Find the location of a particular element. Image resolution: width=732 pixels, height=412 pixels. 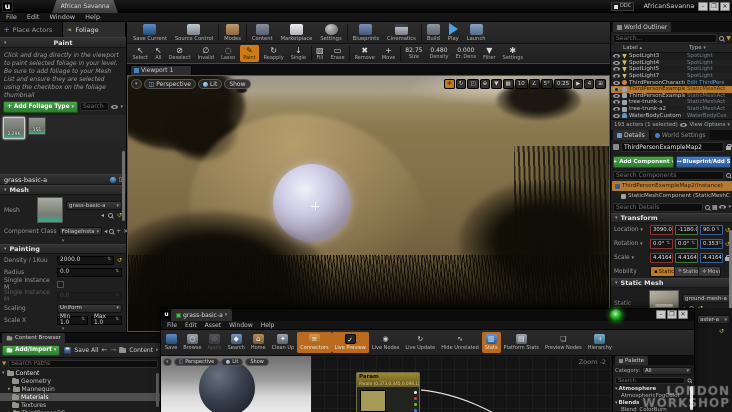

clean-up-button: ✦ Clean Up is located at coordinates (283, 342).